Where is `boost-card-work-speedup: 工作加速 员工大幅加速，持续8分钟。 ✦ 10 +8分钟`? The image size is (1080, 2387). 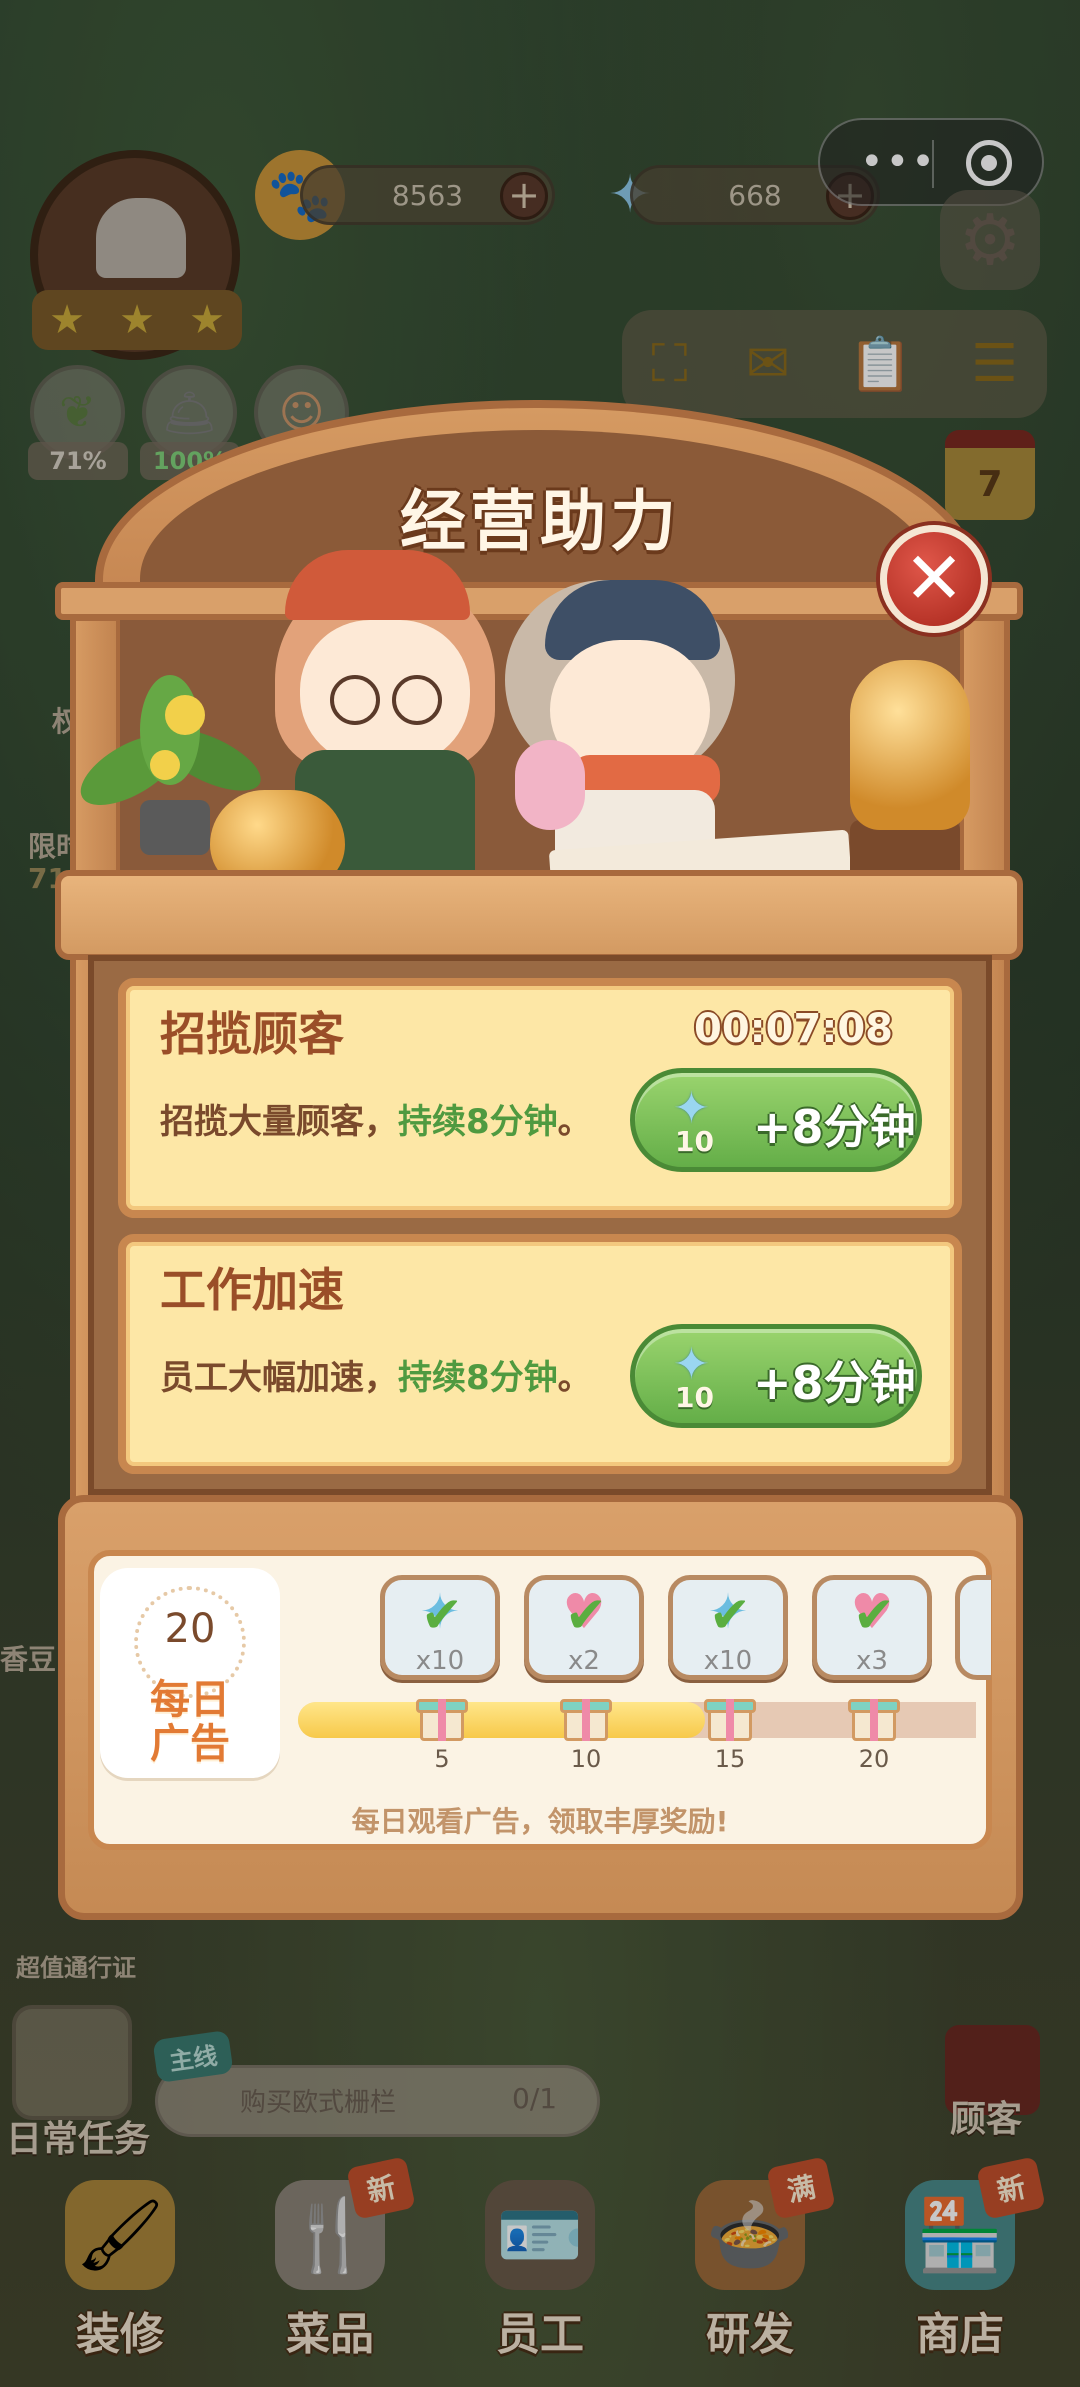 boost-card-work-speedup: 工作加速 员工大幅加速，持续8分钟。 ✦ 10 +8分钟 is located at coordinates (540, 1354).